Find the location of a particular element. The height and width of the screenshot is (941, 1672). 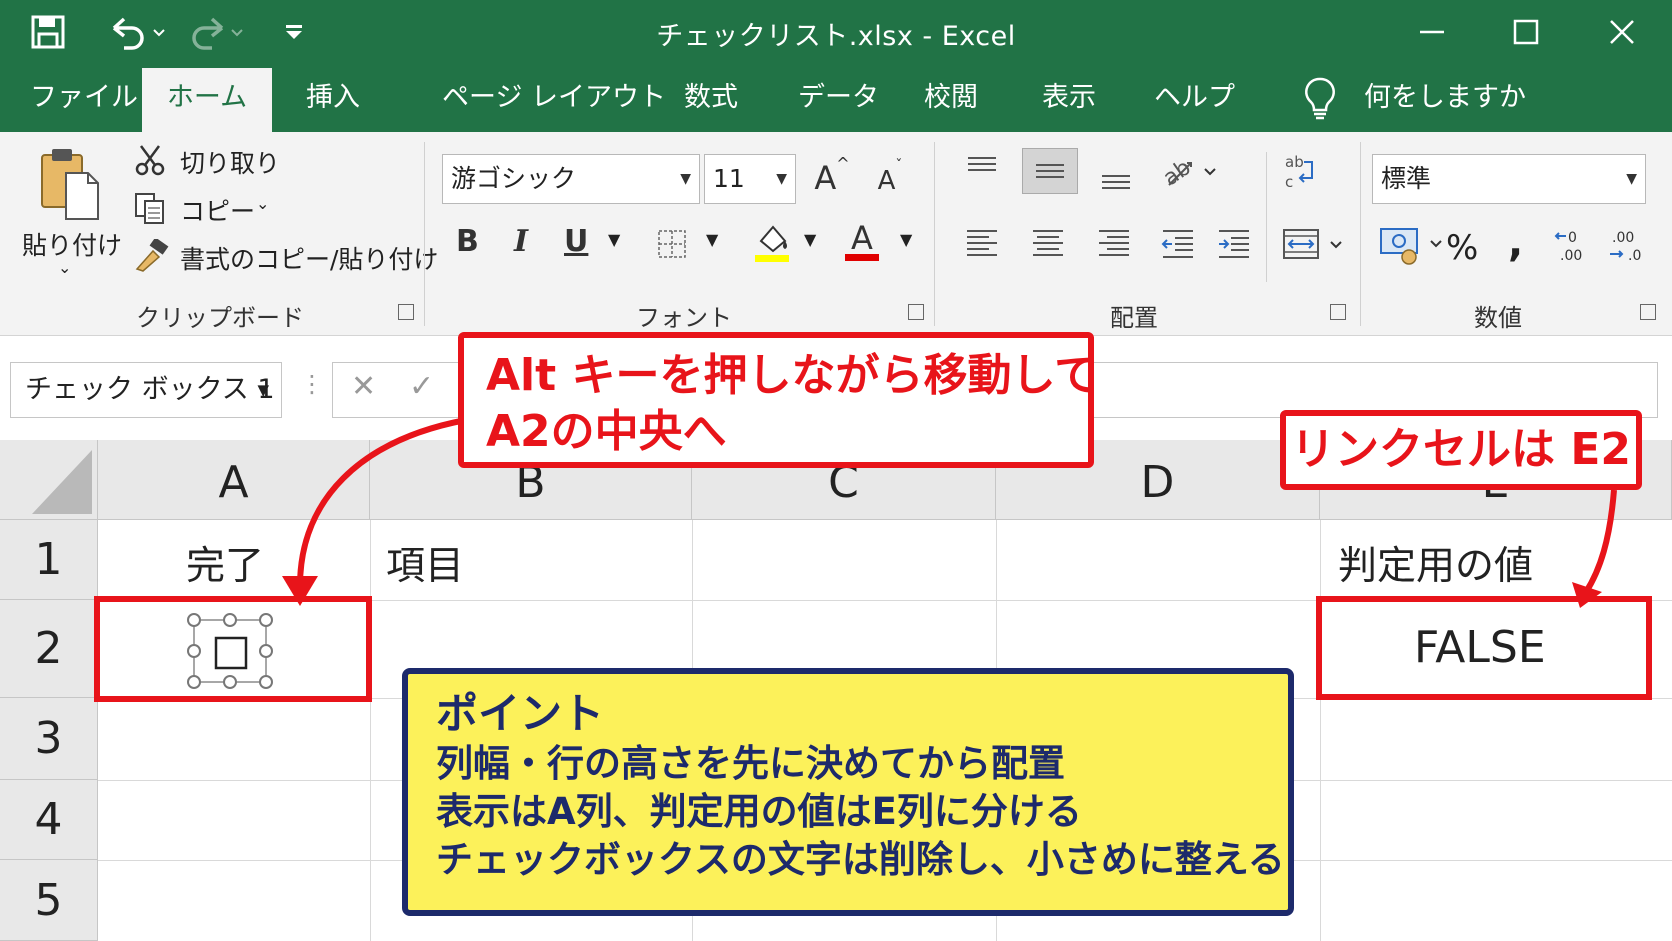

move-callout: Alt キーを押しながら移動して A2の中央へ is located at coordinates (778, 400).